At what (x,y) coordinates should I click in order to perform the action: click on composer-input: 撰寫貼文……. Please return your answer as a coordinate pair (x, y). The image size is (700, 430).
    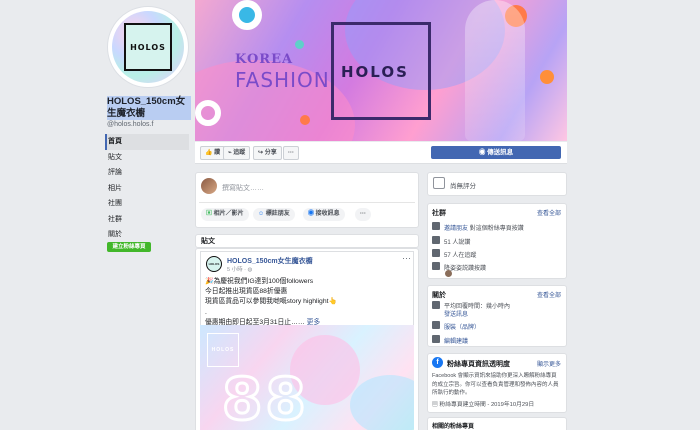
    Looking at the image, I should click on (243, 188).